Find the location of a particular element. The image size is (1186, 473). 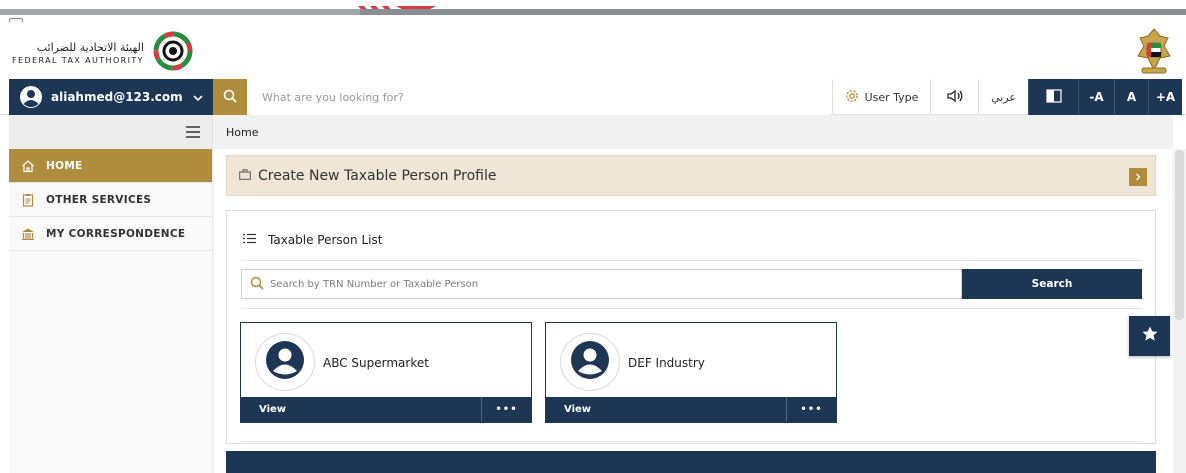

favorites-button is located at coordinates (1149, 336).